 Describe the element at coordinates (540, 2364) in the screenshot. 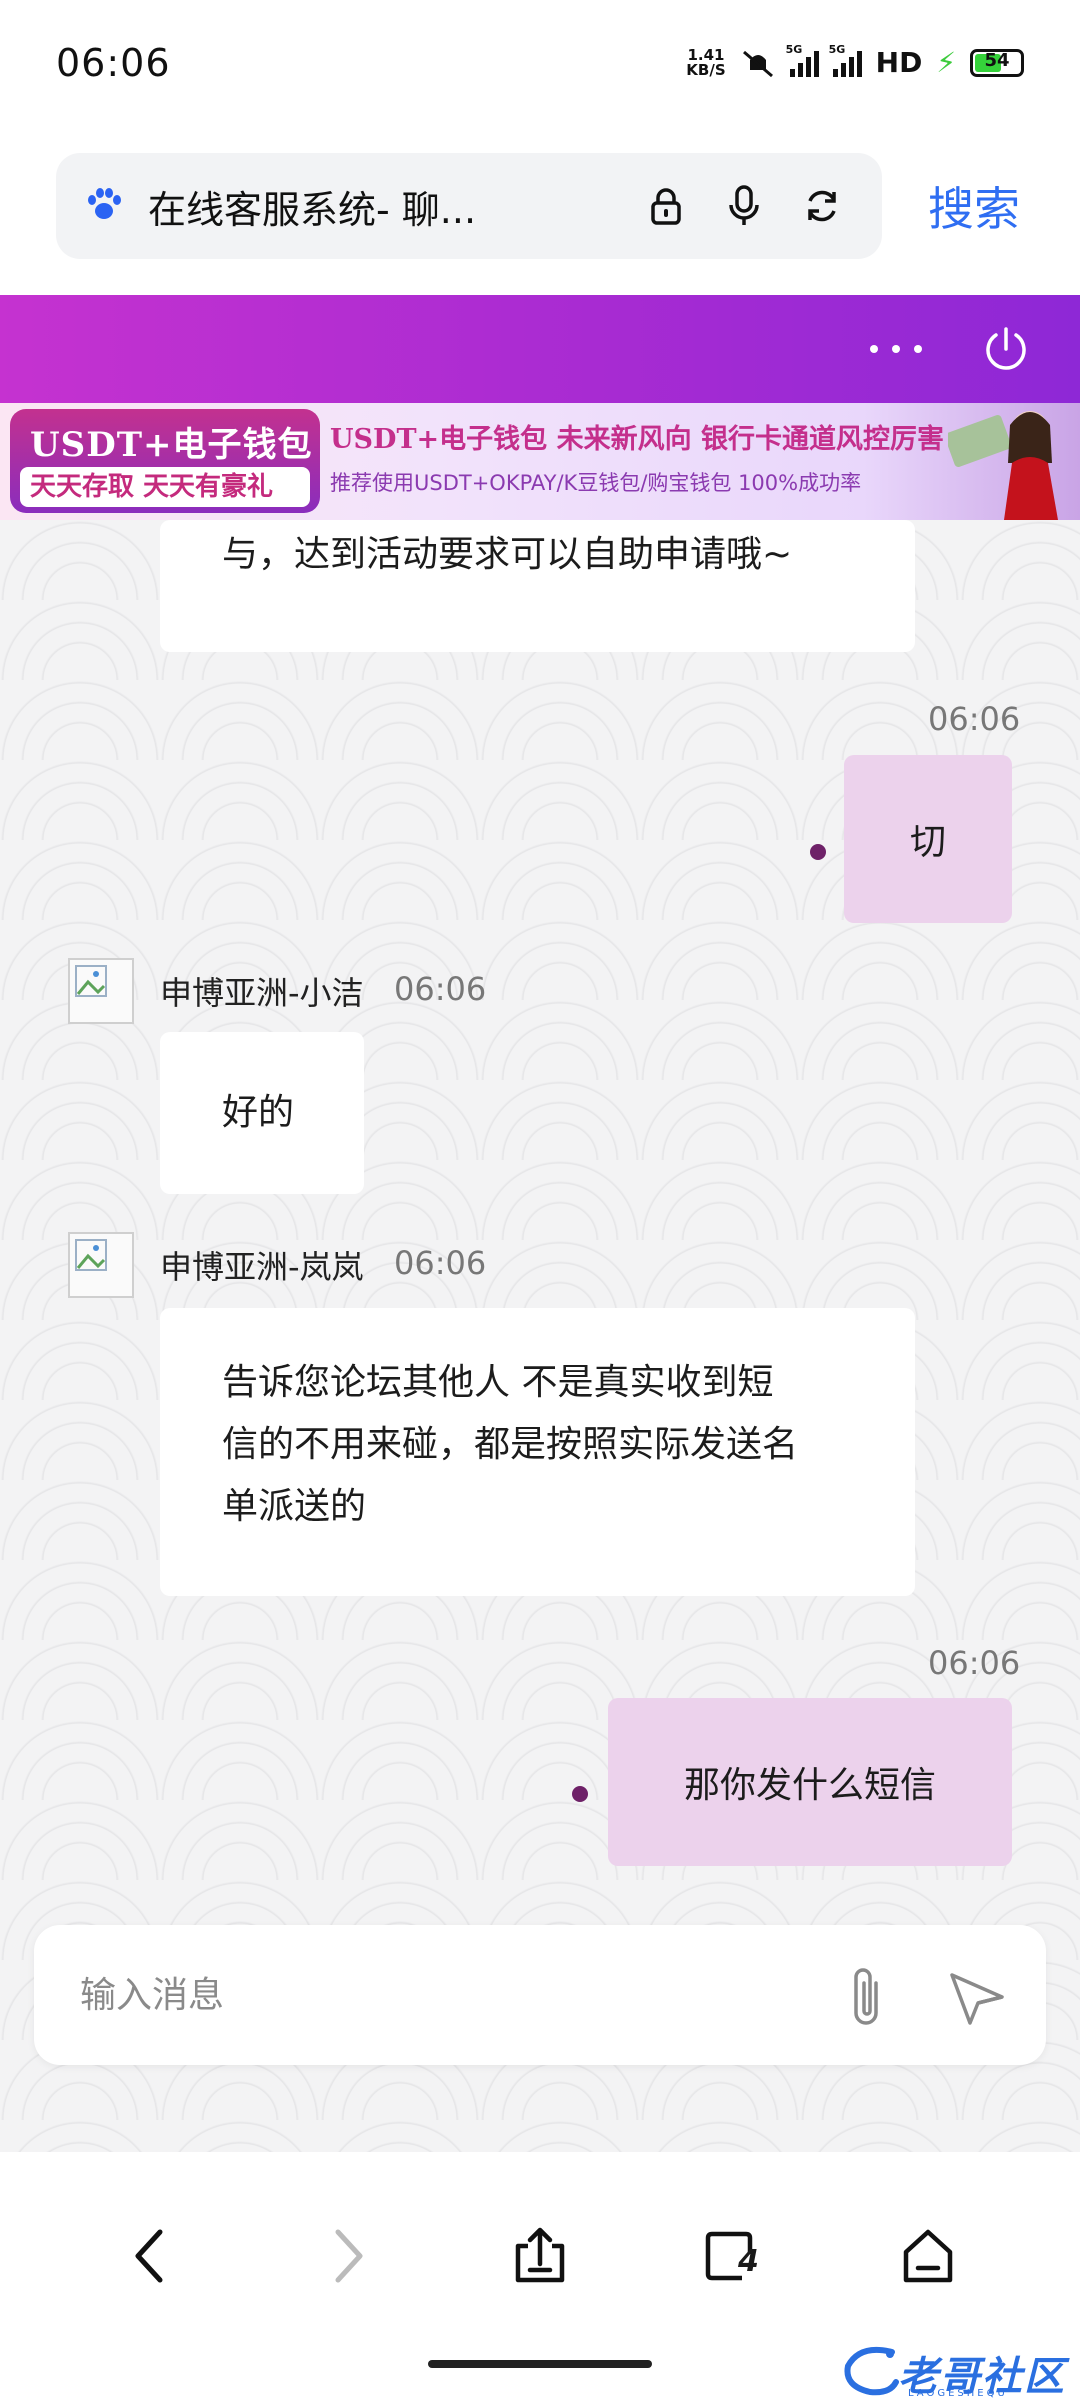

I see `home-indicator` at that location.